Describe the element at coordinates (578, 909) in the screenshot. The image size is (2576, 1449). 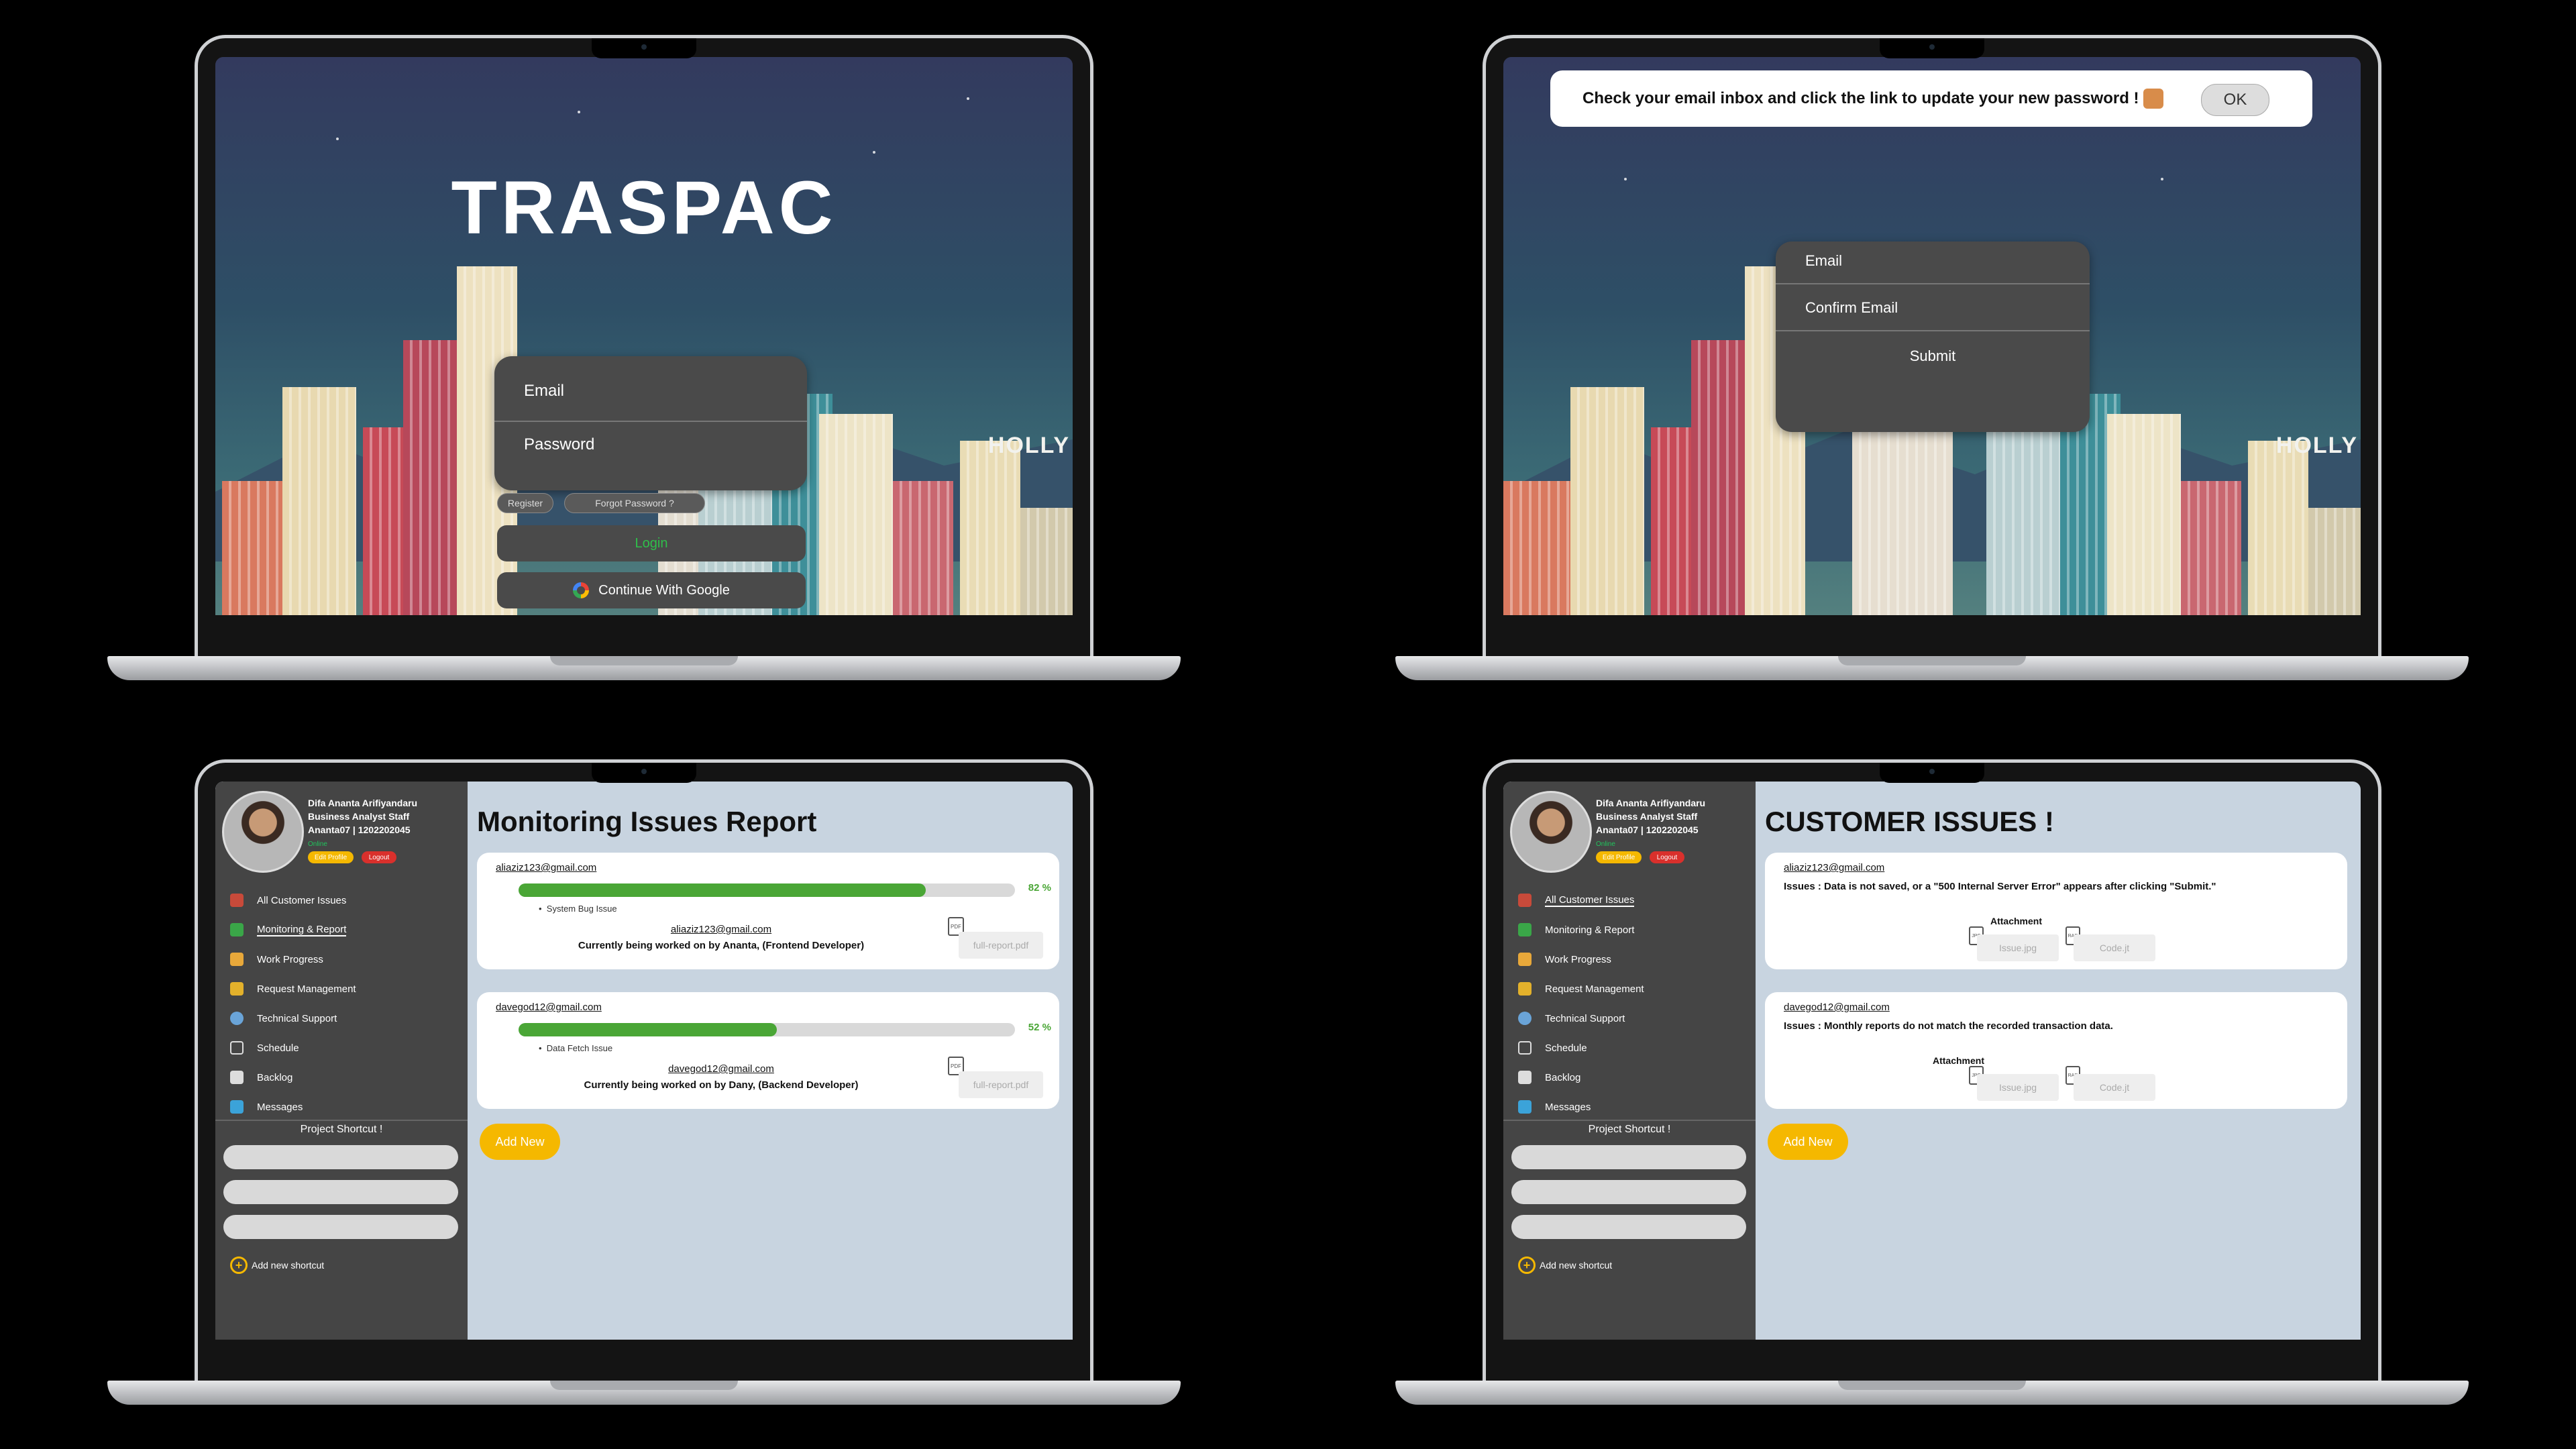
I see `issue-type: • System Bug Issue` at that location.